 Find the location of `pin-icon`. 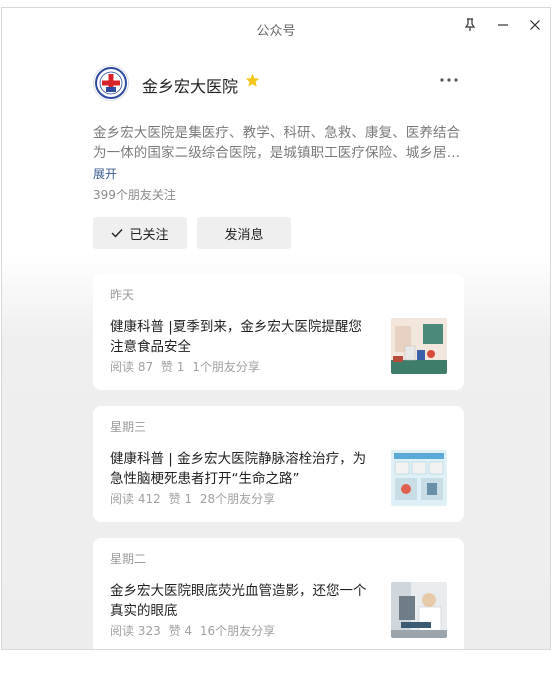

pin-icon is located at coordinates (470, 24).